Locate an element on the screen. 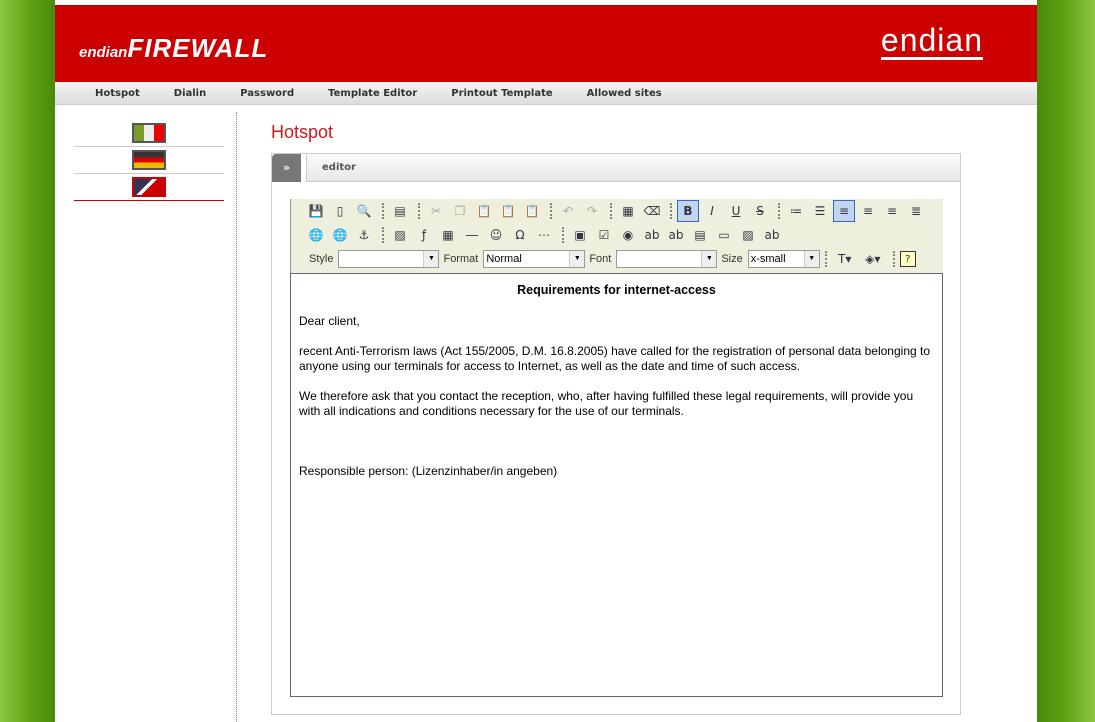 This screenshot has width=1095, height=722. english-flag-icon is located at coordinates (149, 187).